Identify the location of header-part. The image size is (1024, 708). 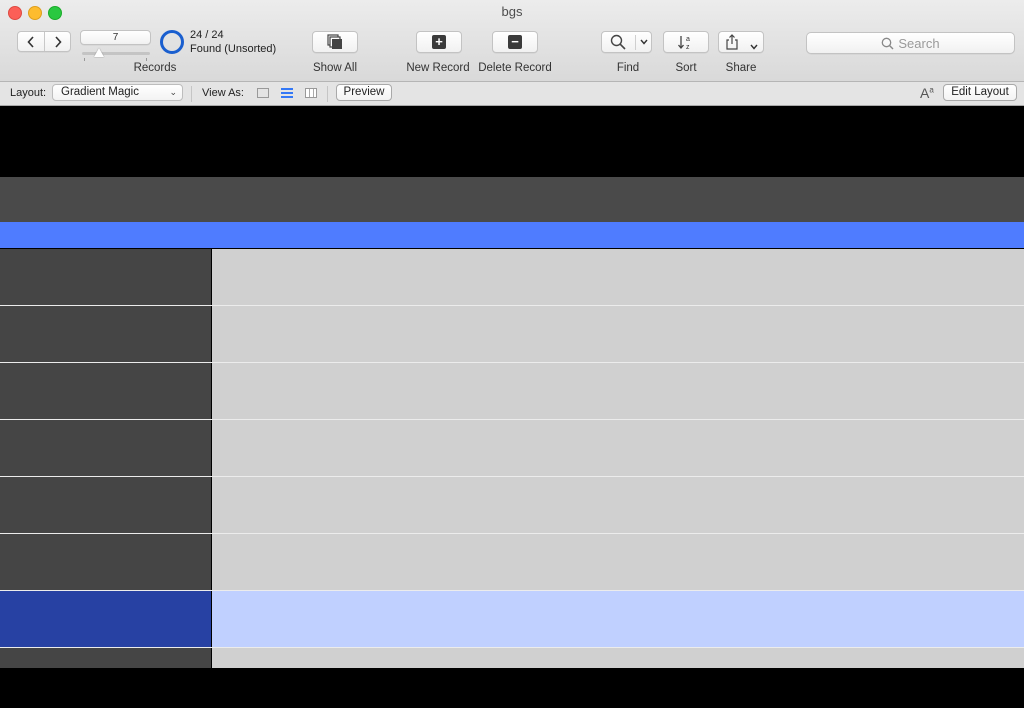
(512, 141).